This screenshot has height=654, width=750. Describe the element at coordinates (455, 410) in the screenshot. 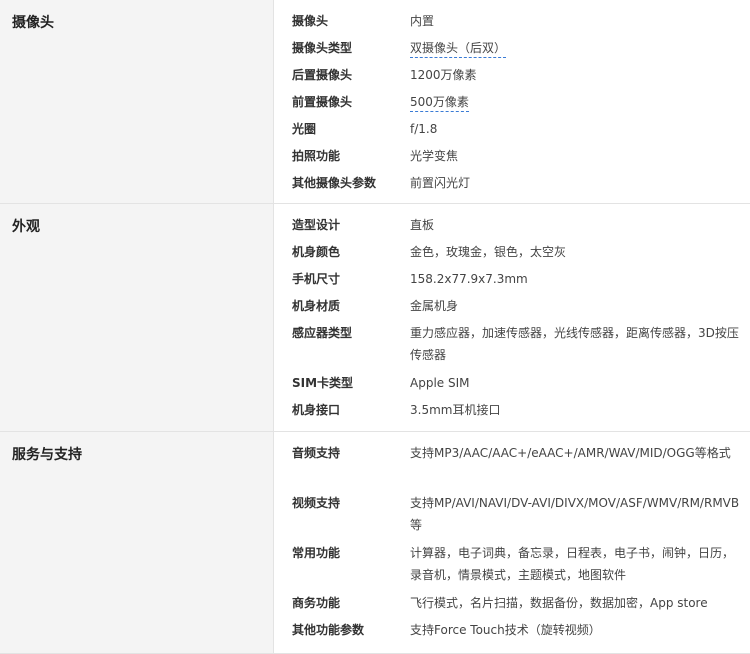

I see `spec-value: 3.5mm耳机接口` at that location.